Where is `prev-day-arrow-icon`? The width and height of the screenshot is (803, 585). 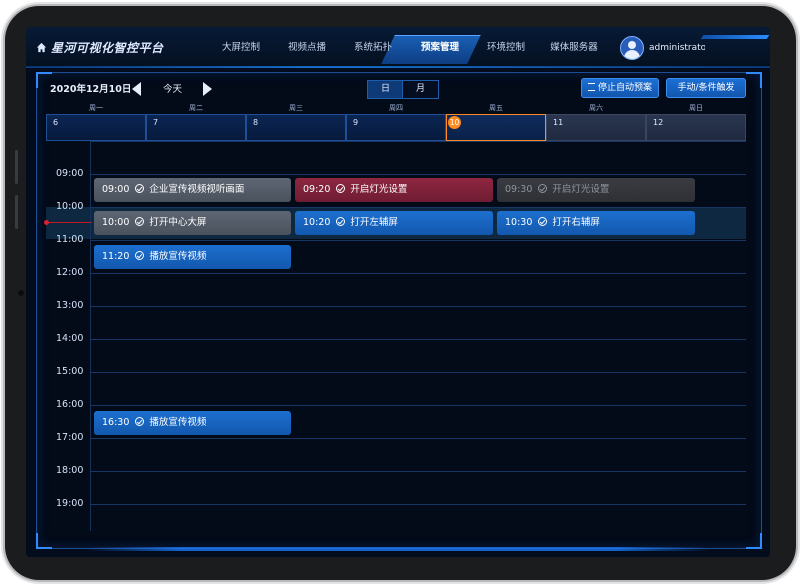 prev-day-arrow-icon is located at coordinates (136, 89).